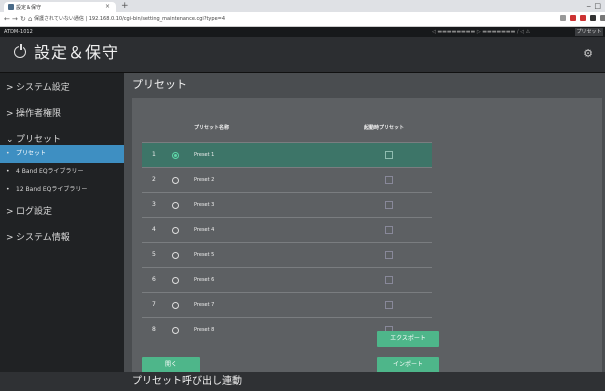 The height and width of the screenshot is (391, 605). I want to click on row-number: 2, so click(154, 179).